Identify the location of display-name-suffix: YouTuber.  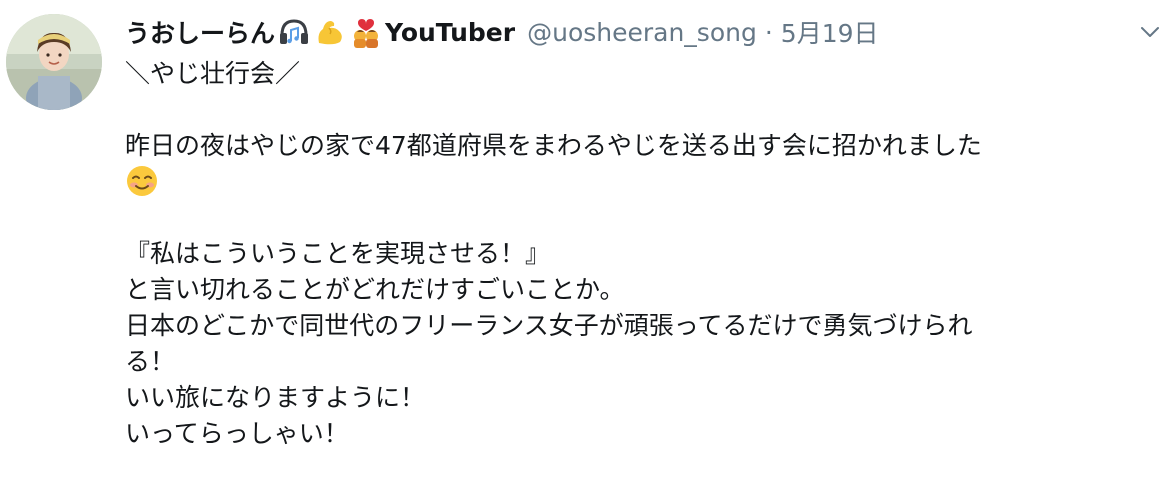
(450, 32).